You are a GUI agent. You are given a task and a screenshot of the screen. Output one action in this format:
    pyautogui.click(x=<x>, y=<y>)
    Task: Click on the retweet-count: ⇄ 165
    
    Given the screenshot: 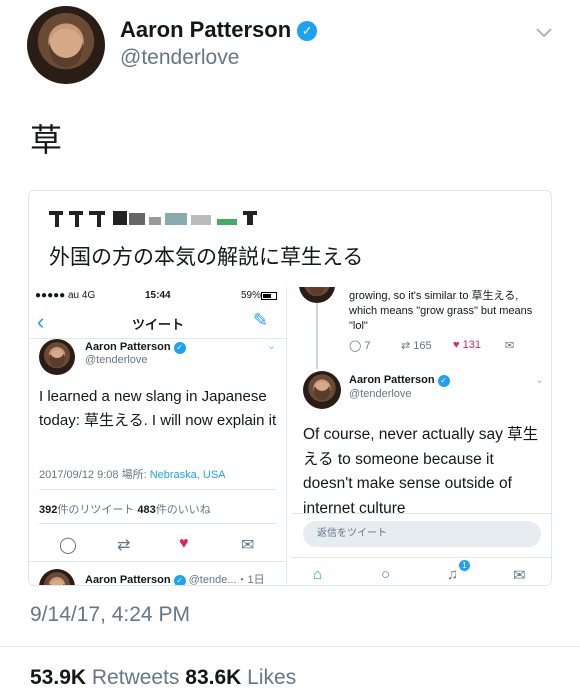 What is the action you would take?
    pyautogui.click(x=416, y=345)
    